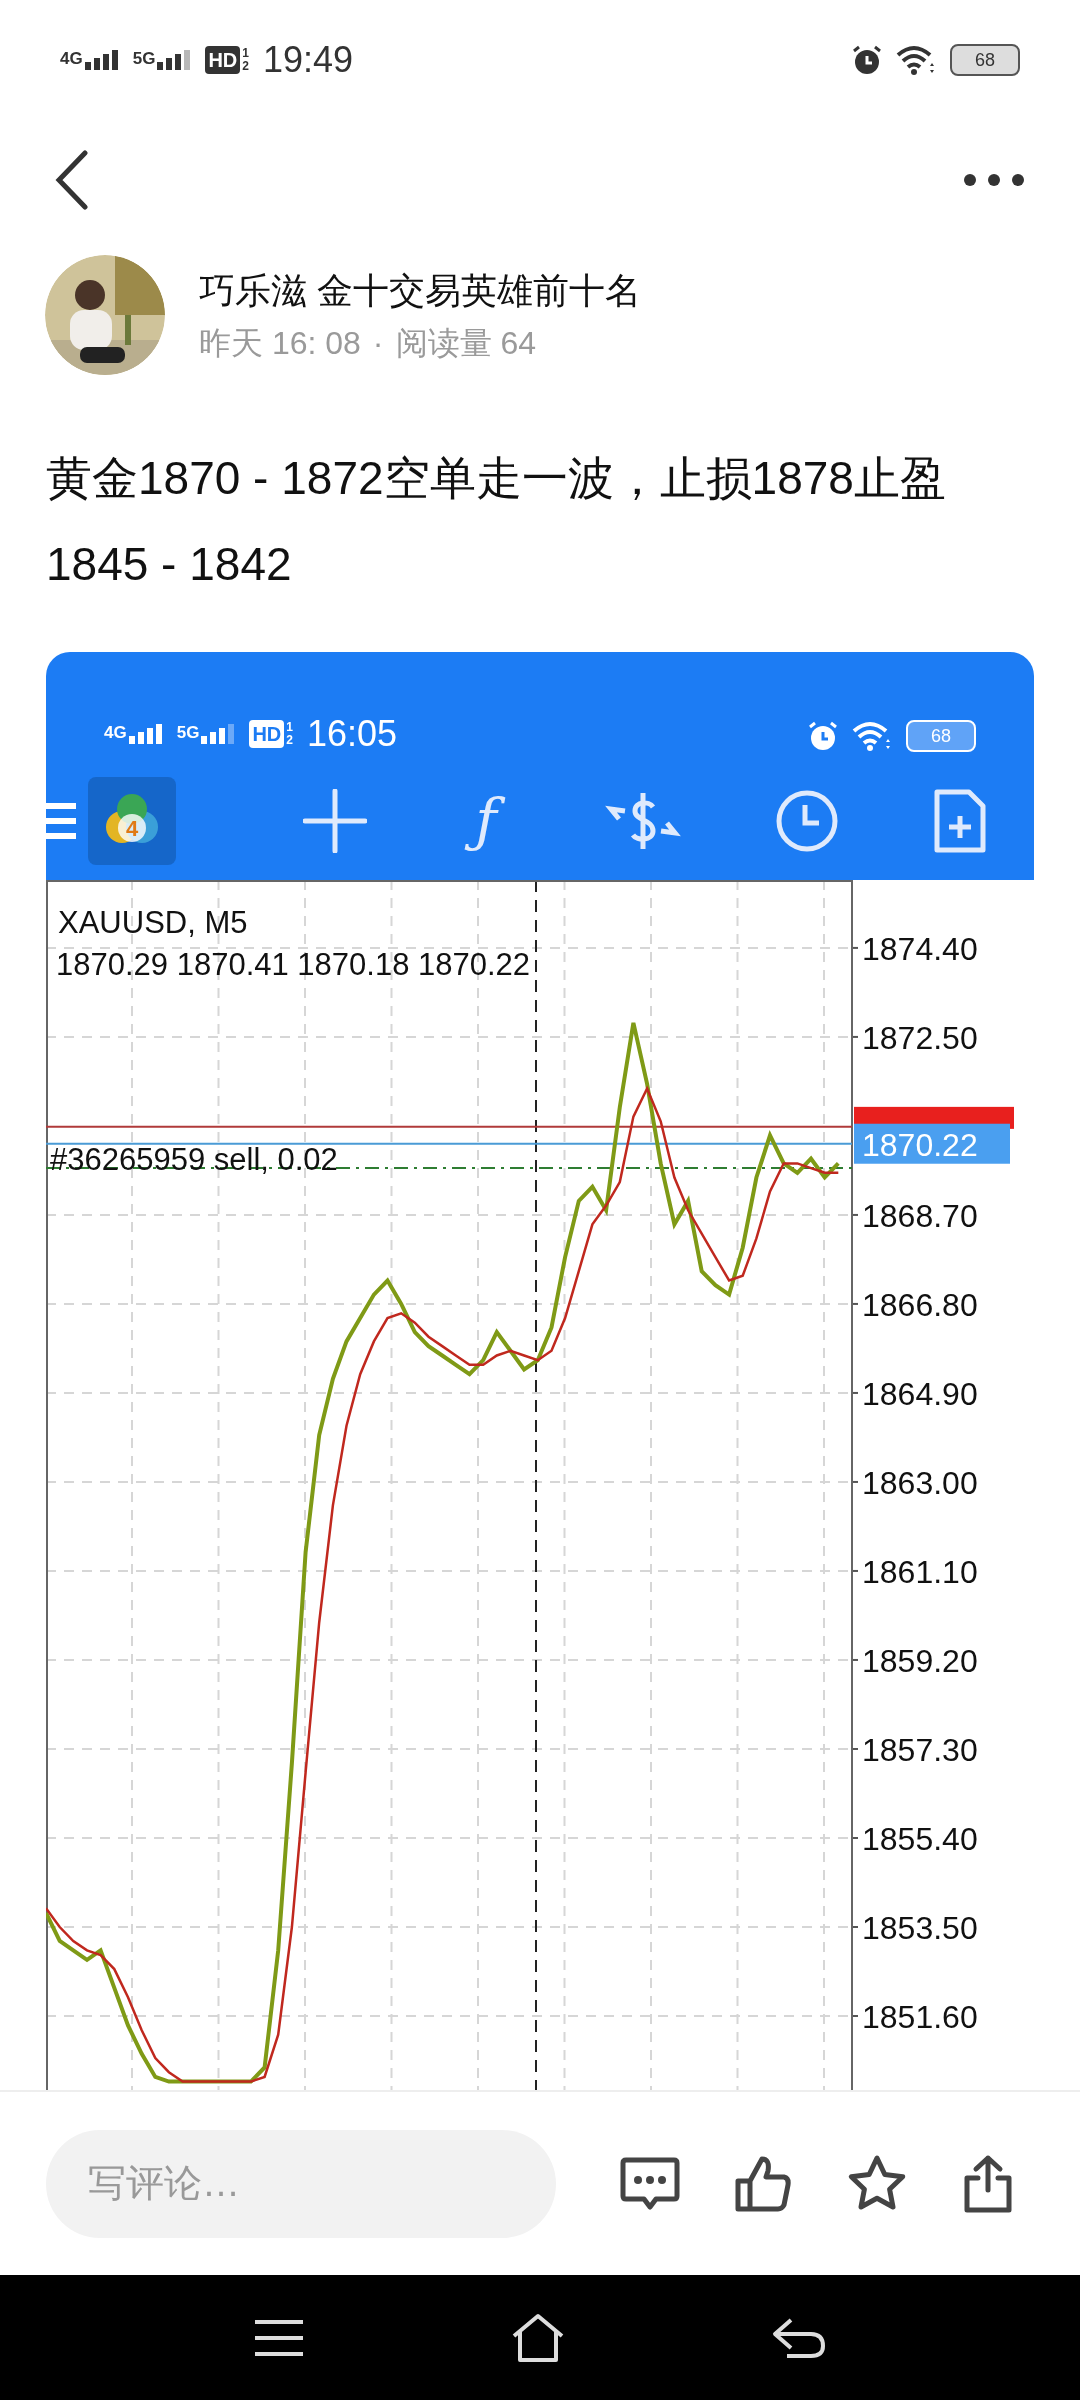  Describe the element at coordinates (959, 821) in the screenshot. I see `new-document-icon` at that location.